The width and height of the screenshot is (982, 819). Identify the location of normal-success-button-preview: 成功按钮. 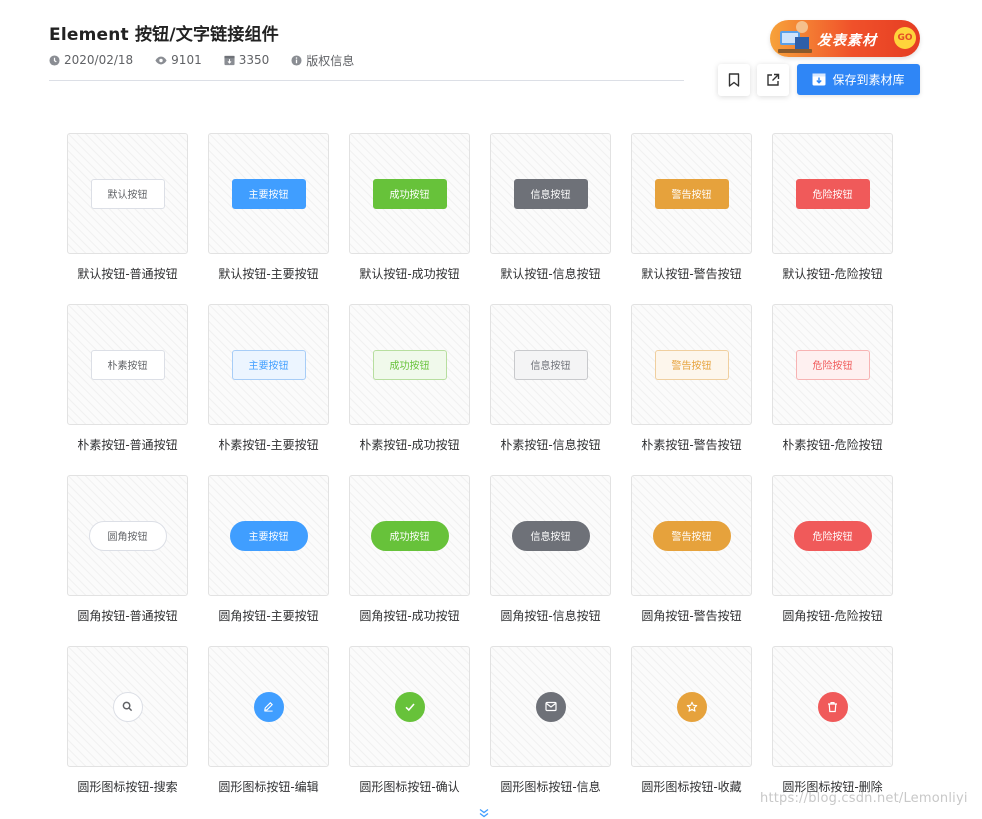
(409, 193).